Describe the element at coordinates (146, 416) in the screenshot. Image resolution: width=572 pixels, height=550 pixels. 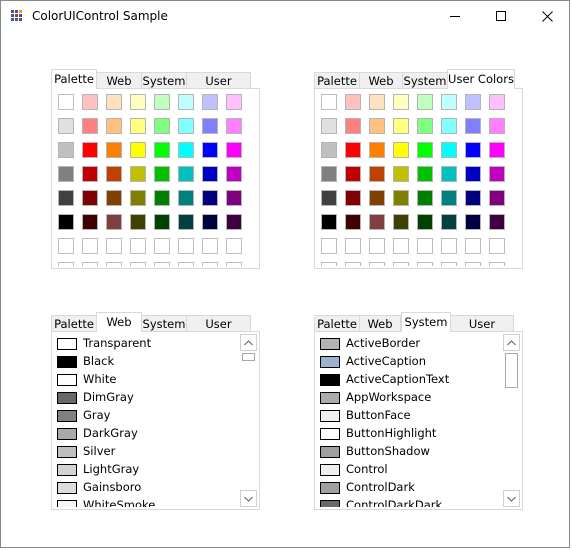
I see `list-item: Gray` at that location.